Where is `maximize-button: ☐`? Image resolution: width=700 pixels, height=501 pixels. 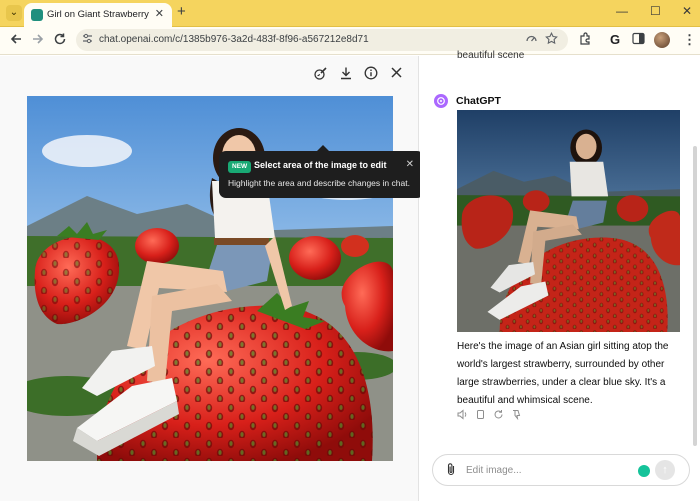
maximize-button: ☐ is located at coordinates (655, 11).